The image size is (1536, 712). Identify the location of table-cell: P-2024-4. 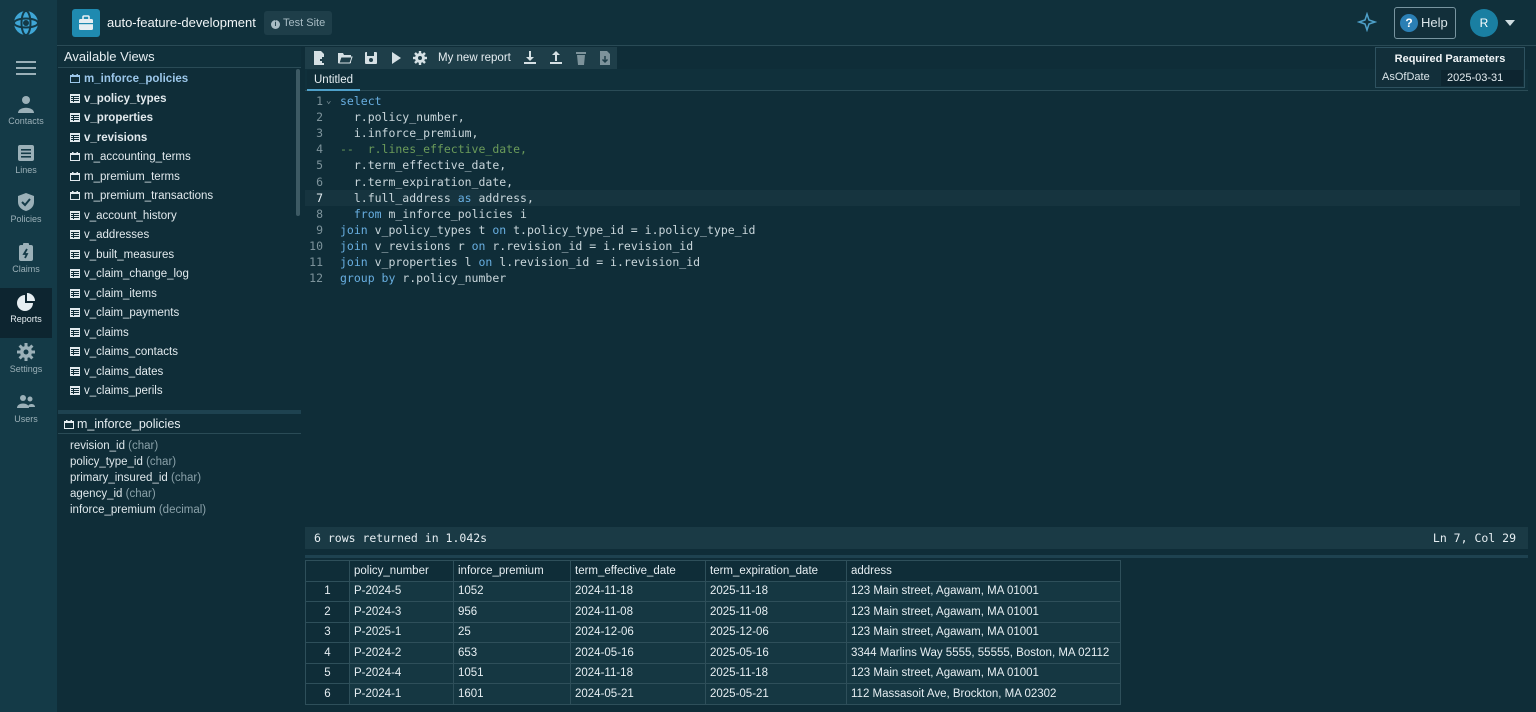
(401, 673).